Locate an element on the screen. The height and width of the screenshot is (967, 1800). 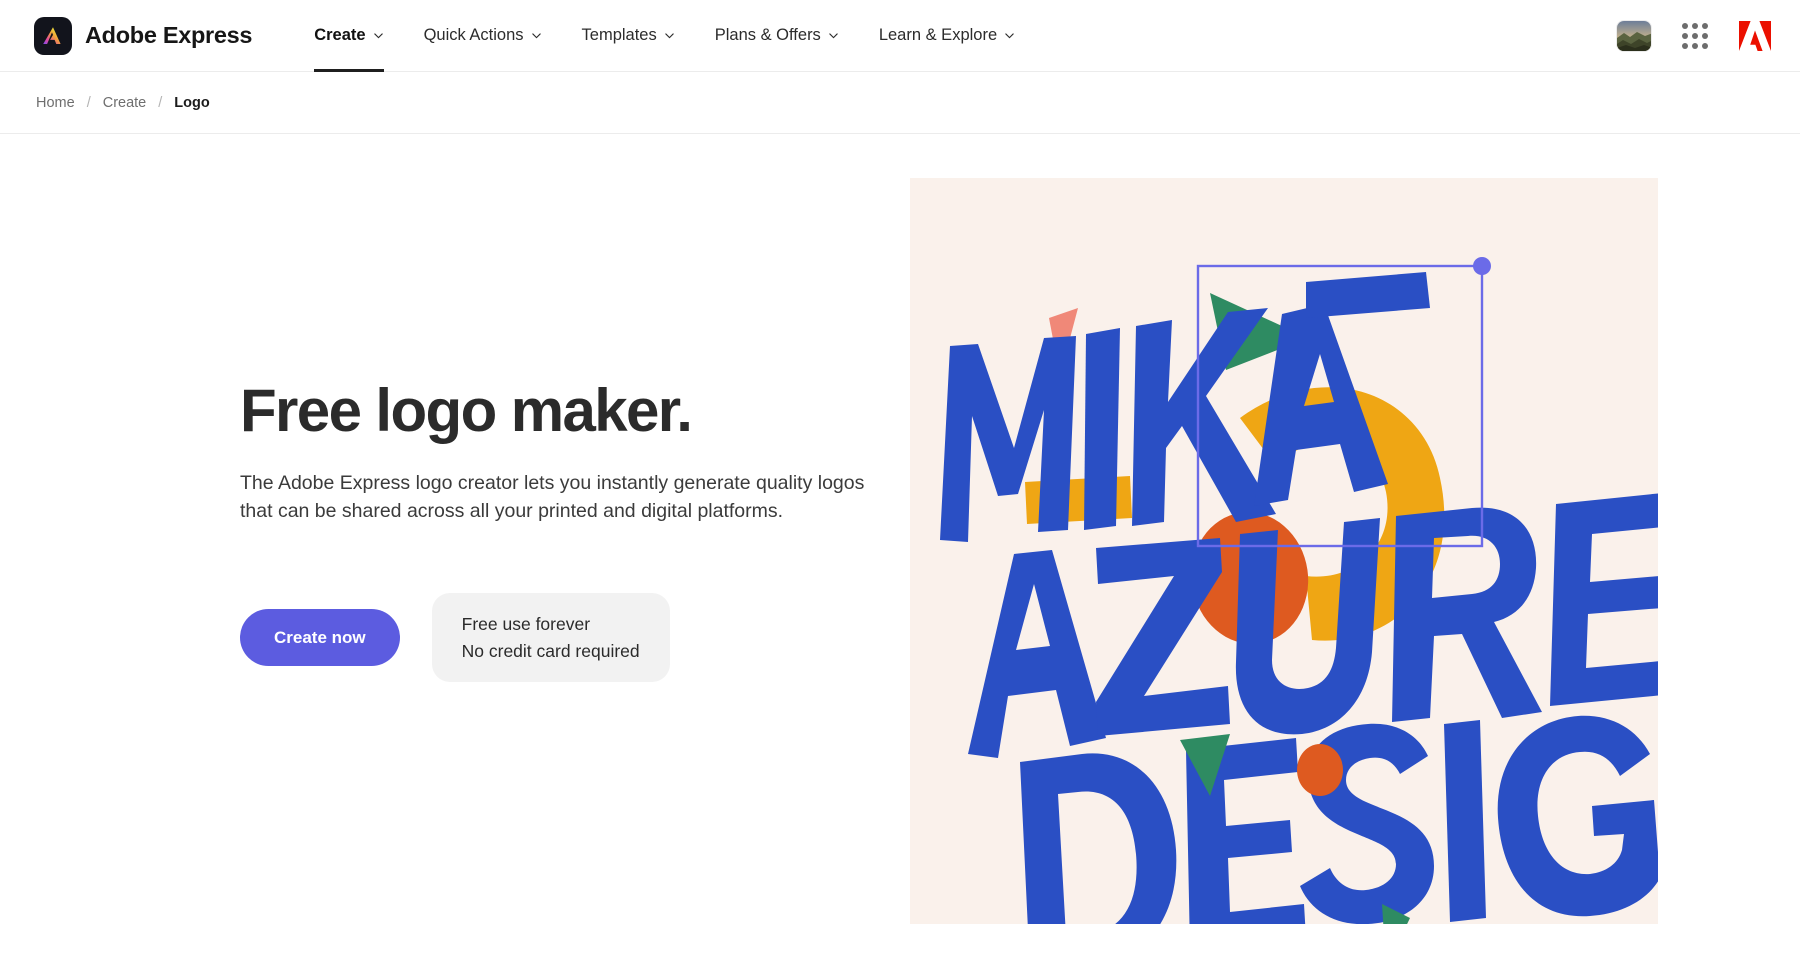
breadcrumb: Home / Create / Logo is located at coordinates (123, 103).